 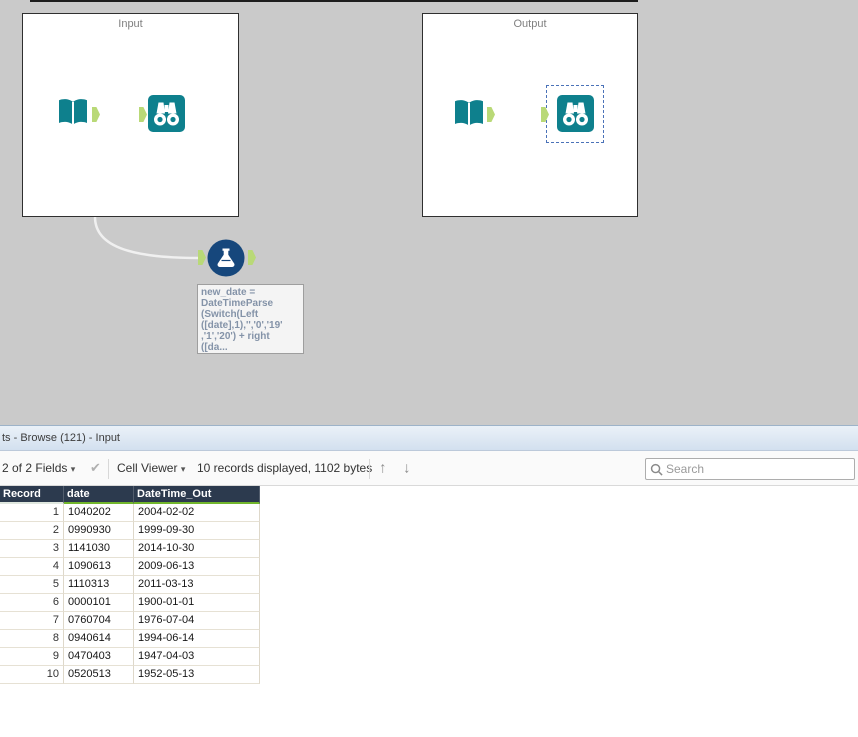 I want to click on search-box, so click(x=750, y=469).